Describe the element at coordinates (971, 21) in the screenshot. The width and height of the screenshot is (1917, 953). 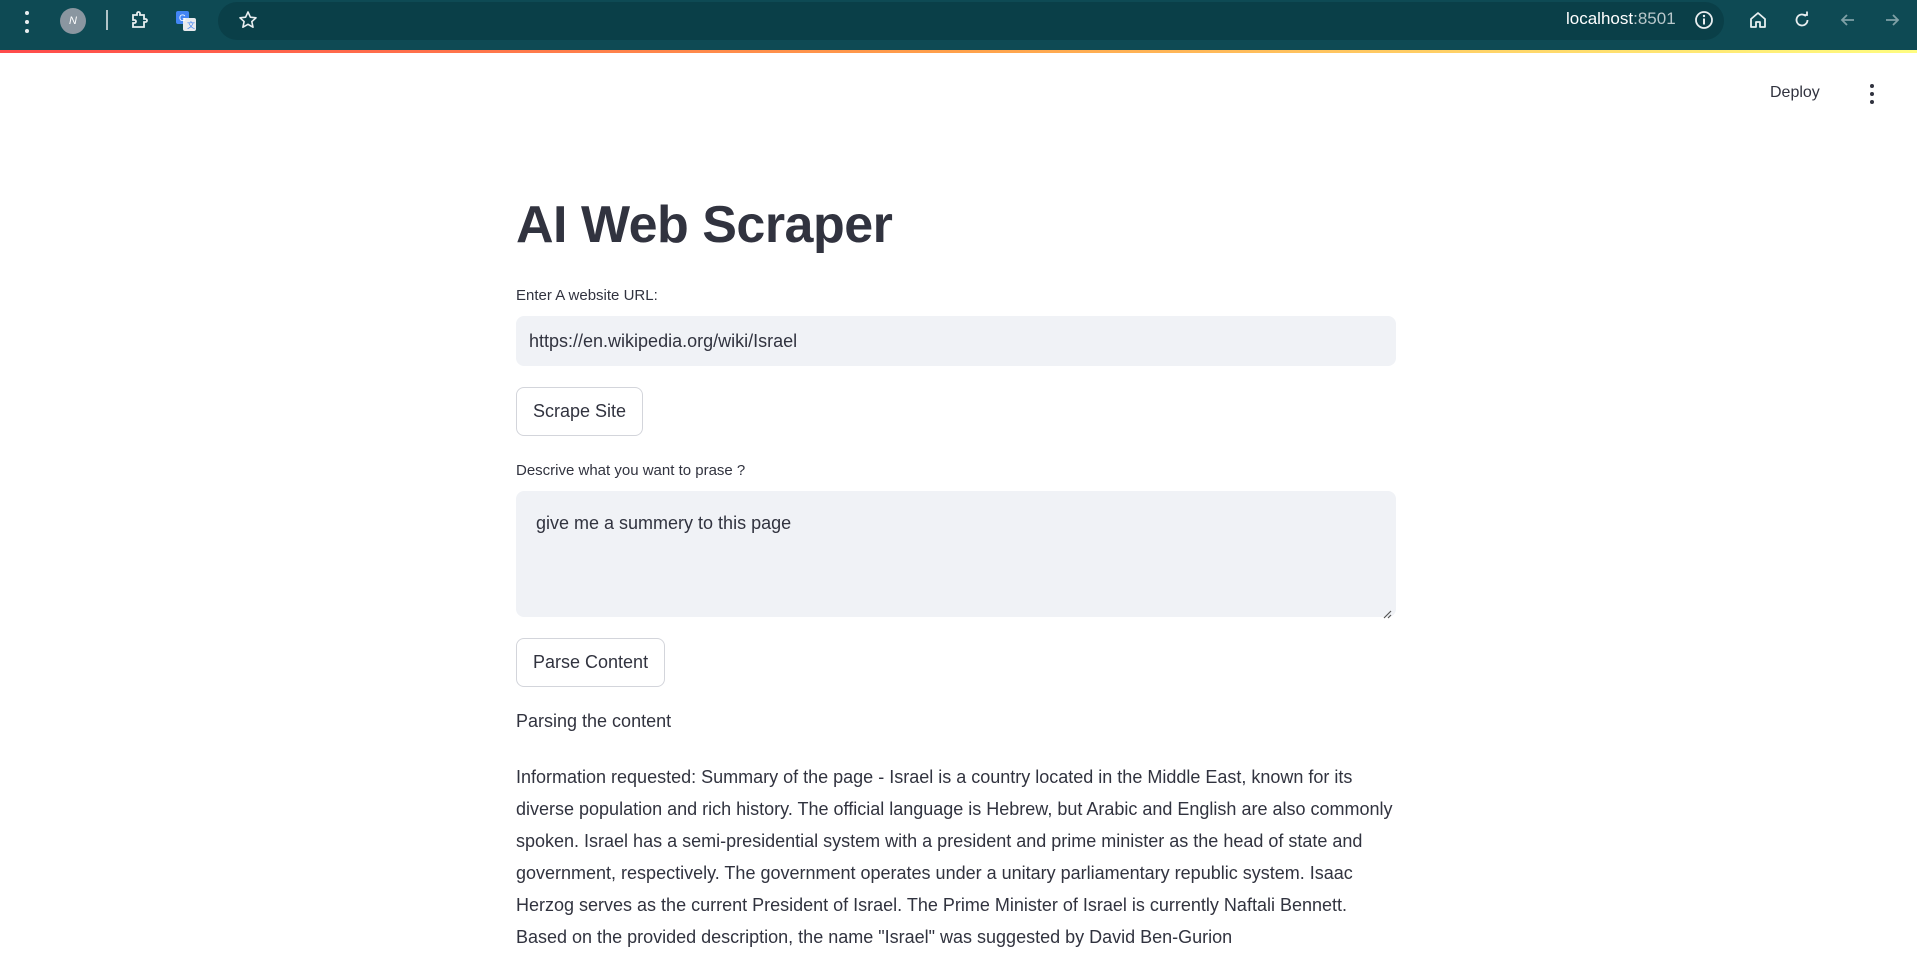
I see `address-bar` at that location.